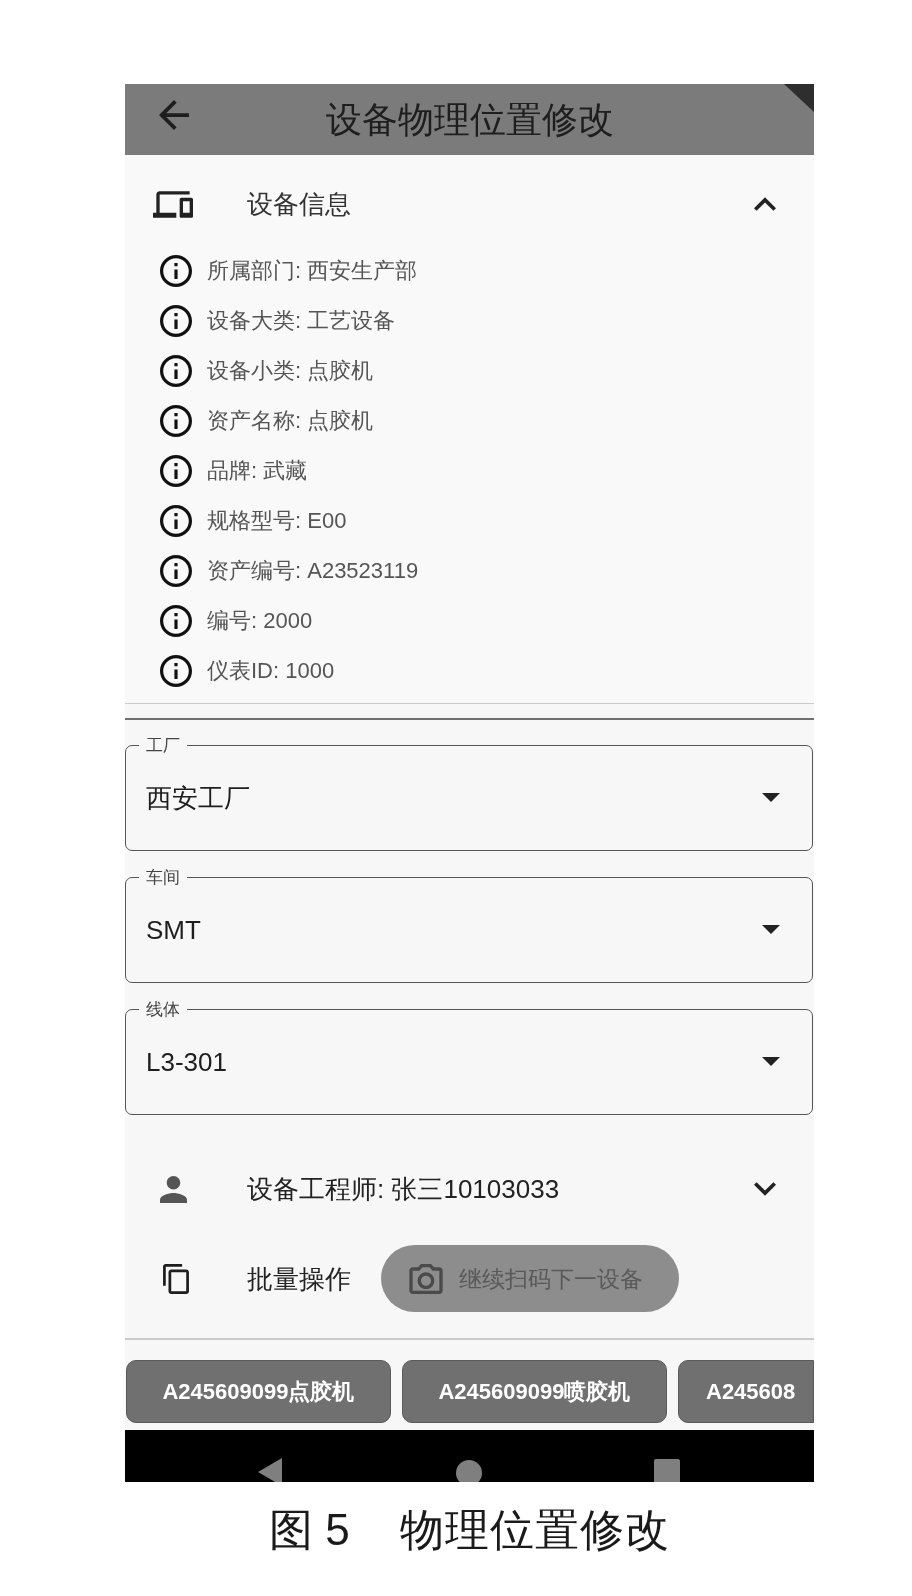  Describe the element at coordinates (301, 321) in the screenshot. I see `info-text: 设备大类: 工艺设备` at that location.